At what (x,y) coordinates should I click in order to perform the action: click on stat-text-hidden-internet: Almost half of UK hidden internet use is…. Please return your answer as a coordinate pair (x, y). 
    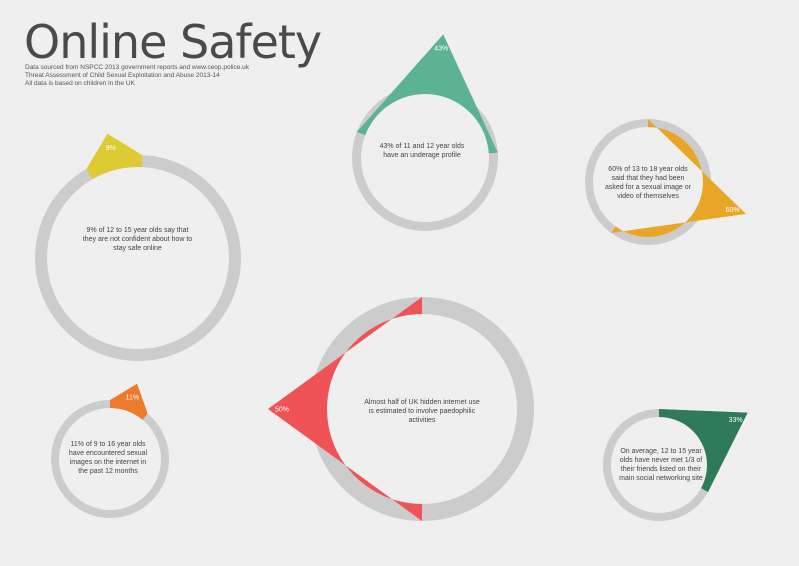
    Looking at the image, I should click on (422, 411).